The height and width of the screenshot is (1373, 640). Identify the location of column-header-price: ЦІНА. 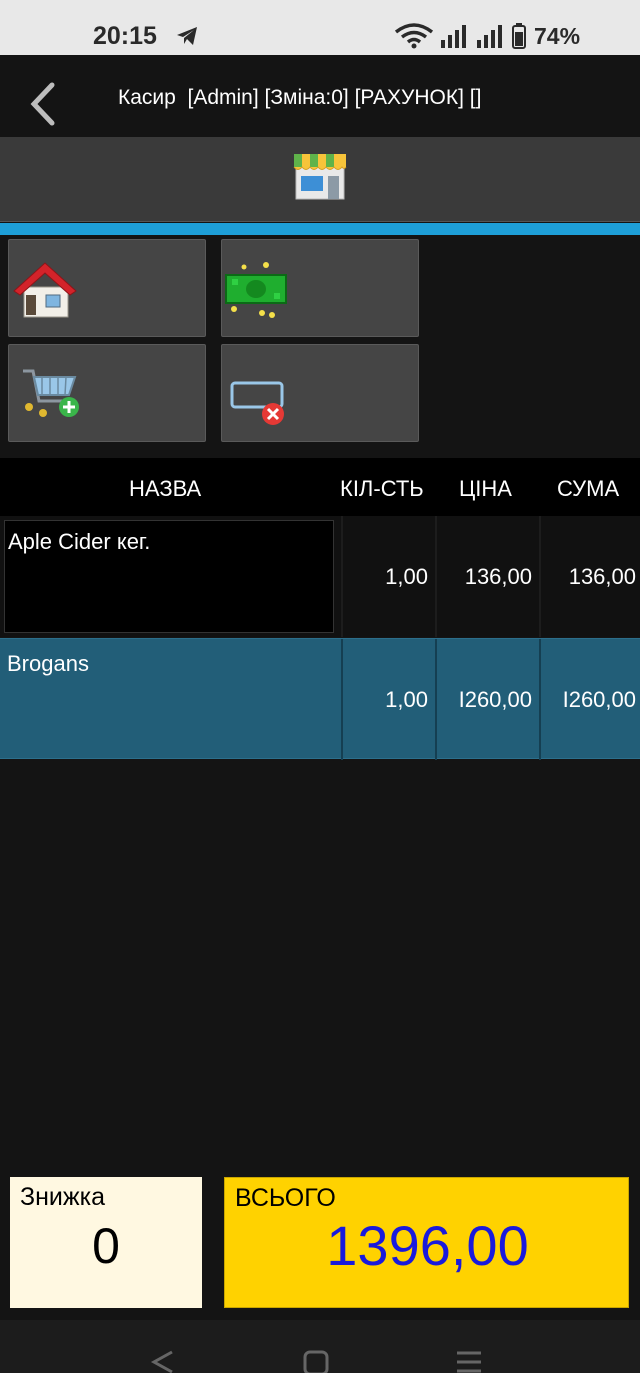
(485, 488).